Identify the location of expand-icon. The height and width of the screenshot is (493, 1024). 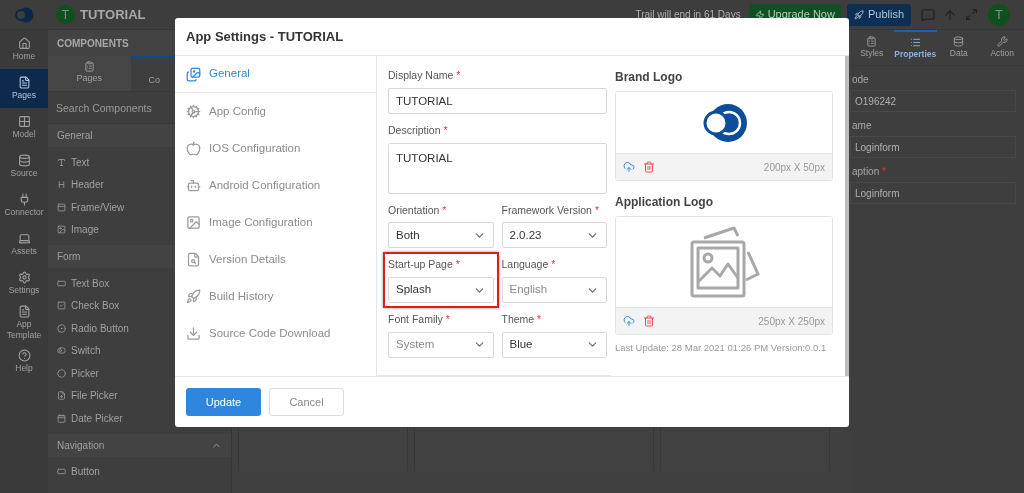
(971, 14).